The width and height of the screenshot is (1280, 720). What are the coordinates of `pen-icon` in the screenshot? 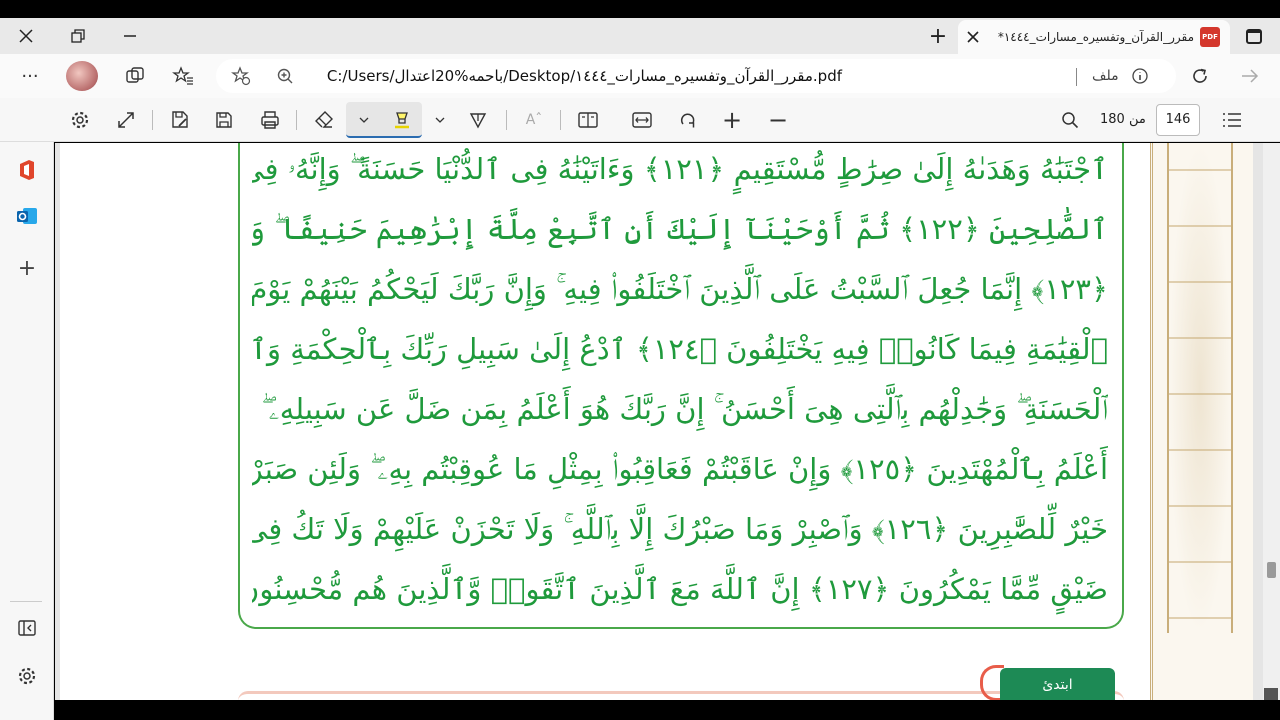 It's located at (478, 121).